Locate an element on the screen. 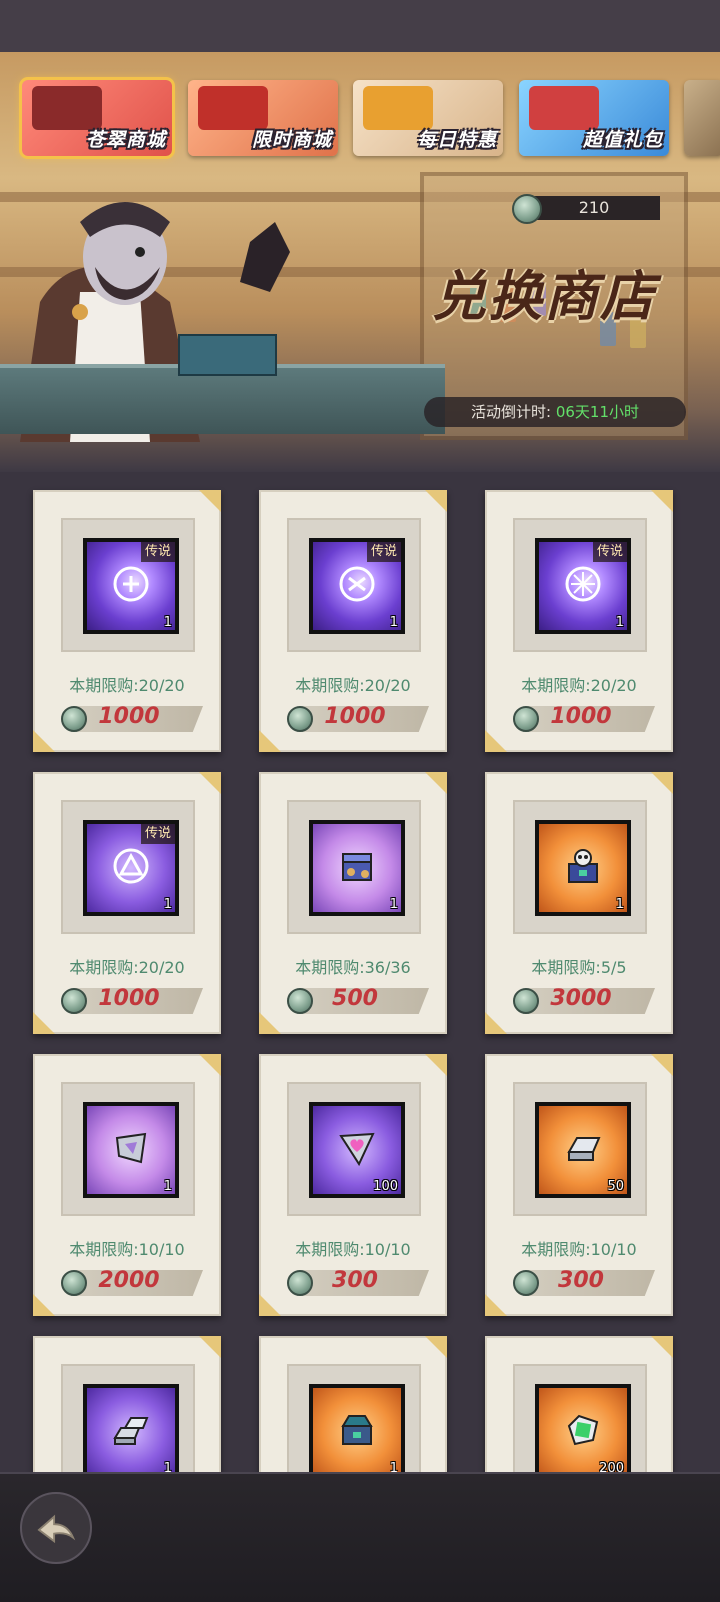  item-price: 3000 is located at coordinates (581, 998).